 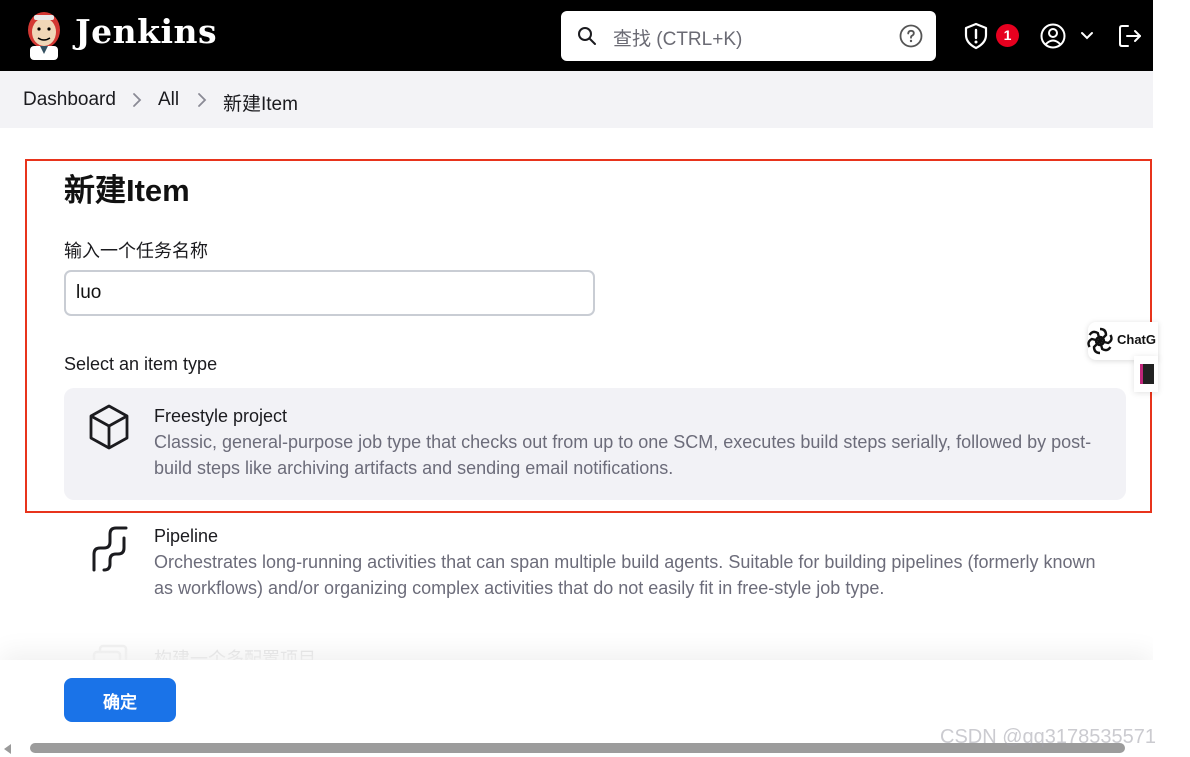 What do you see at coordinates (911, 36) in the screenshot?
I see `help-icon` at bounding box center [911, 36].